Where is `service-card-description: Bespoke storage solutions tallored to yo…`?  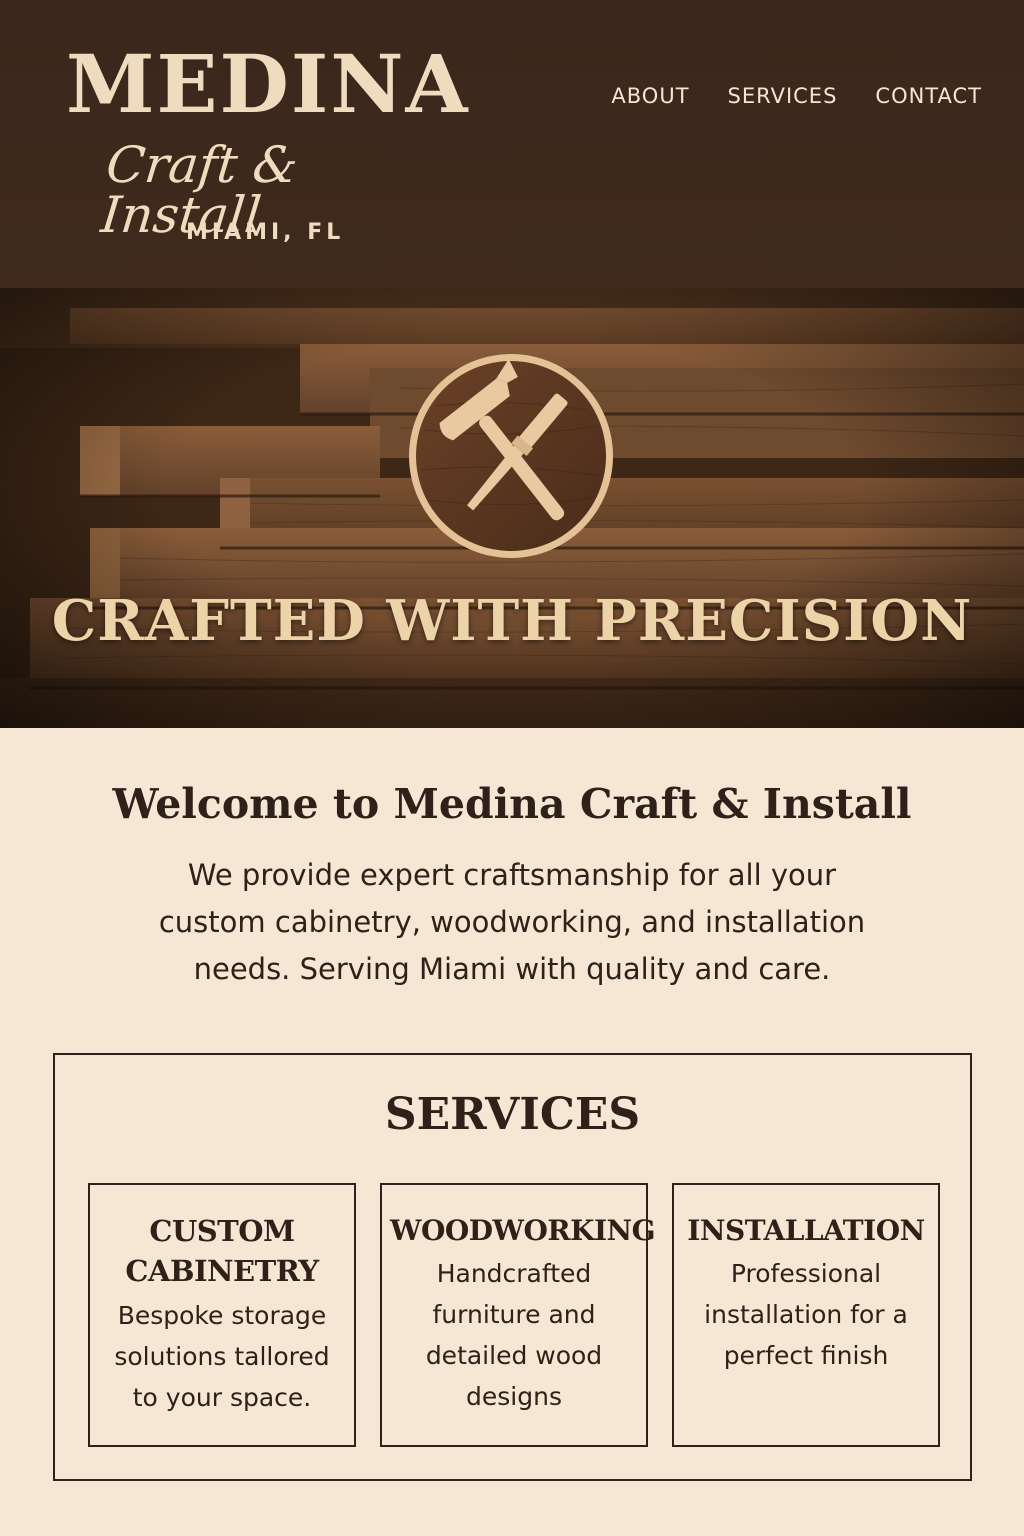
service-card-description: Bespoke storage solutions tallored to yo… is located at coordinates (222, 1356).